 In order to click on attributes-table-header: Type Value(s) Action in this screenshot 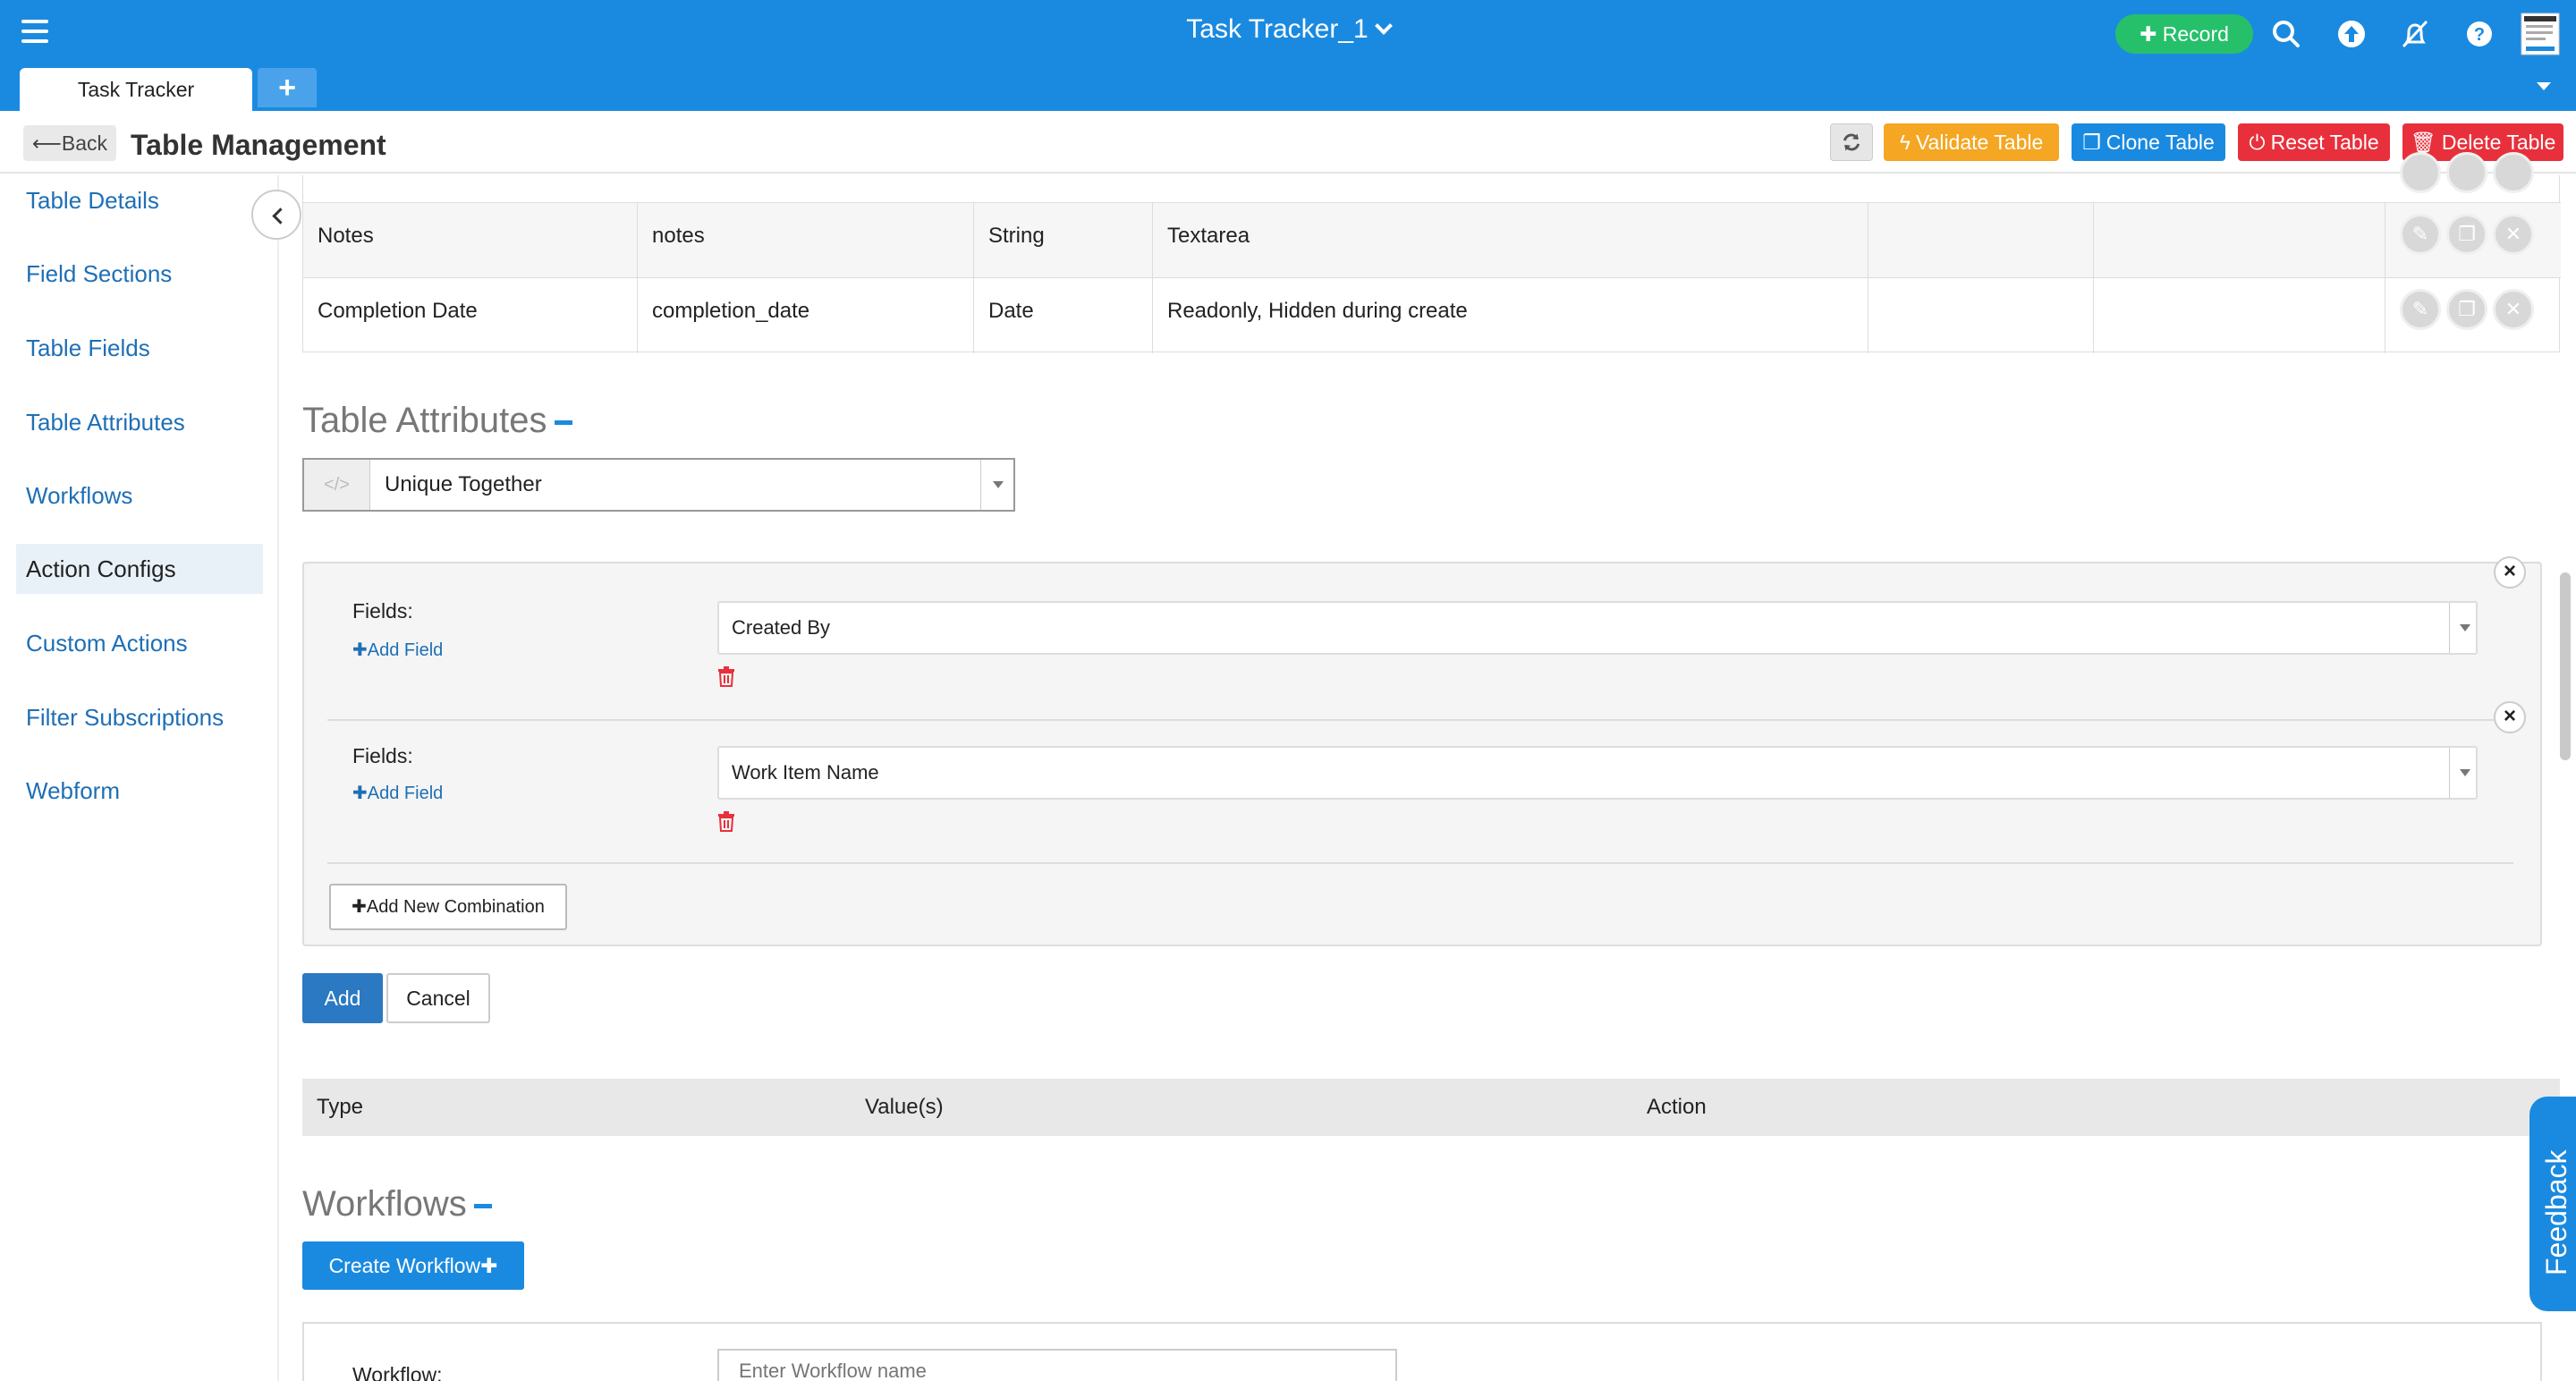, I will do `click(1431, 1107)`.